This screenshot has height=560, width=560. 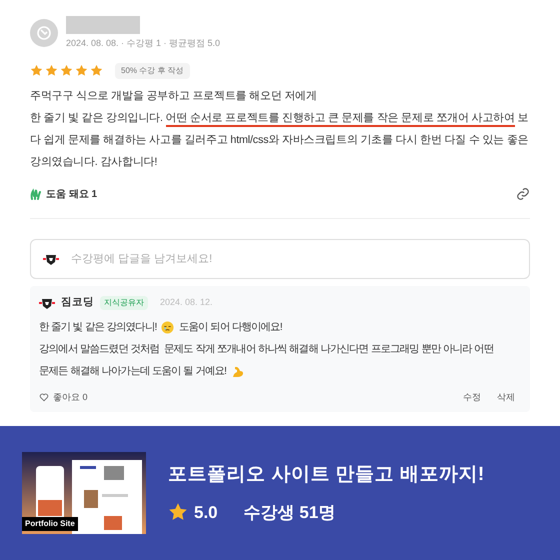 I want to click on flexed-arm-icon, so click(x=237, y=371).